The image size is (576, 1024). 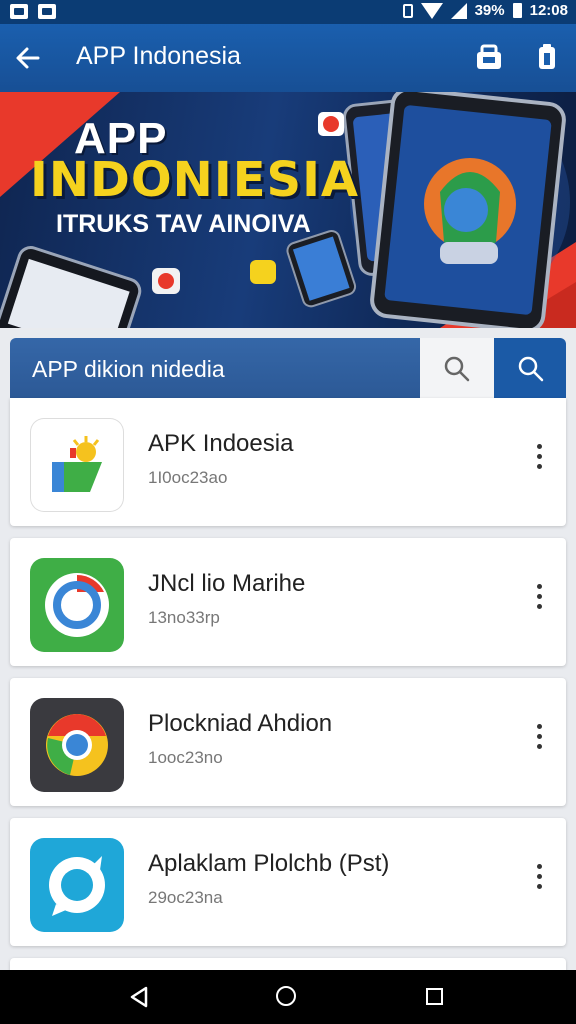 I want to click on chrome-green-icon, so click(x=77, y=605).